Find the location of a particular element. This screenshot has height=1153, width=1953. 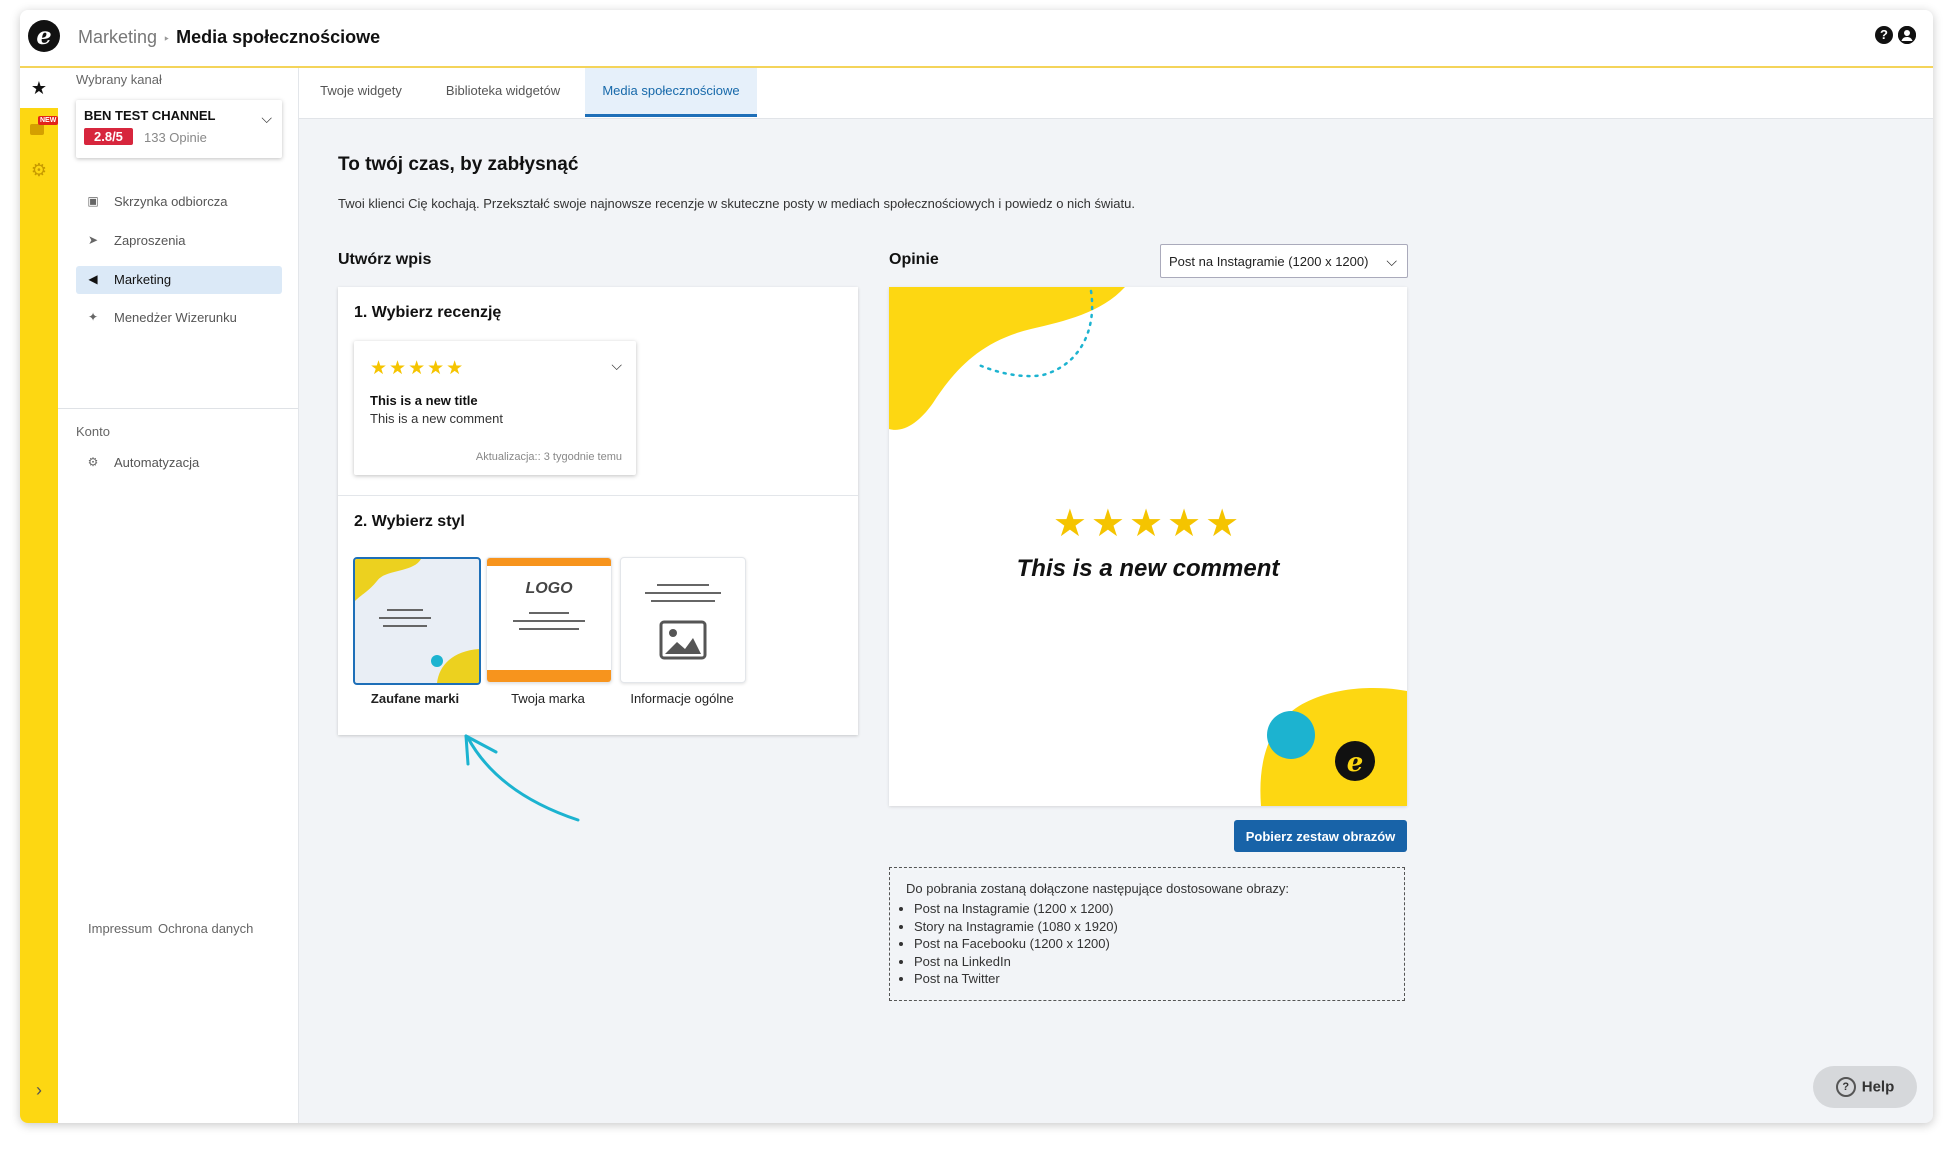

svg-text: e is located at coordinates (1355, 763).